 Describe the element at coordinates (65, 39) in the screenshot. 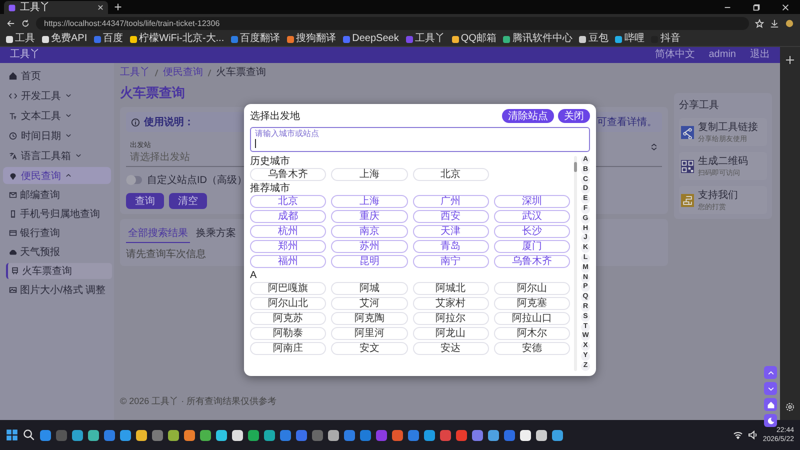

I see `bookmark: 免费API` at that location.